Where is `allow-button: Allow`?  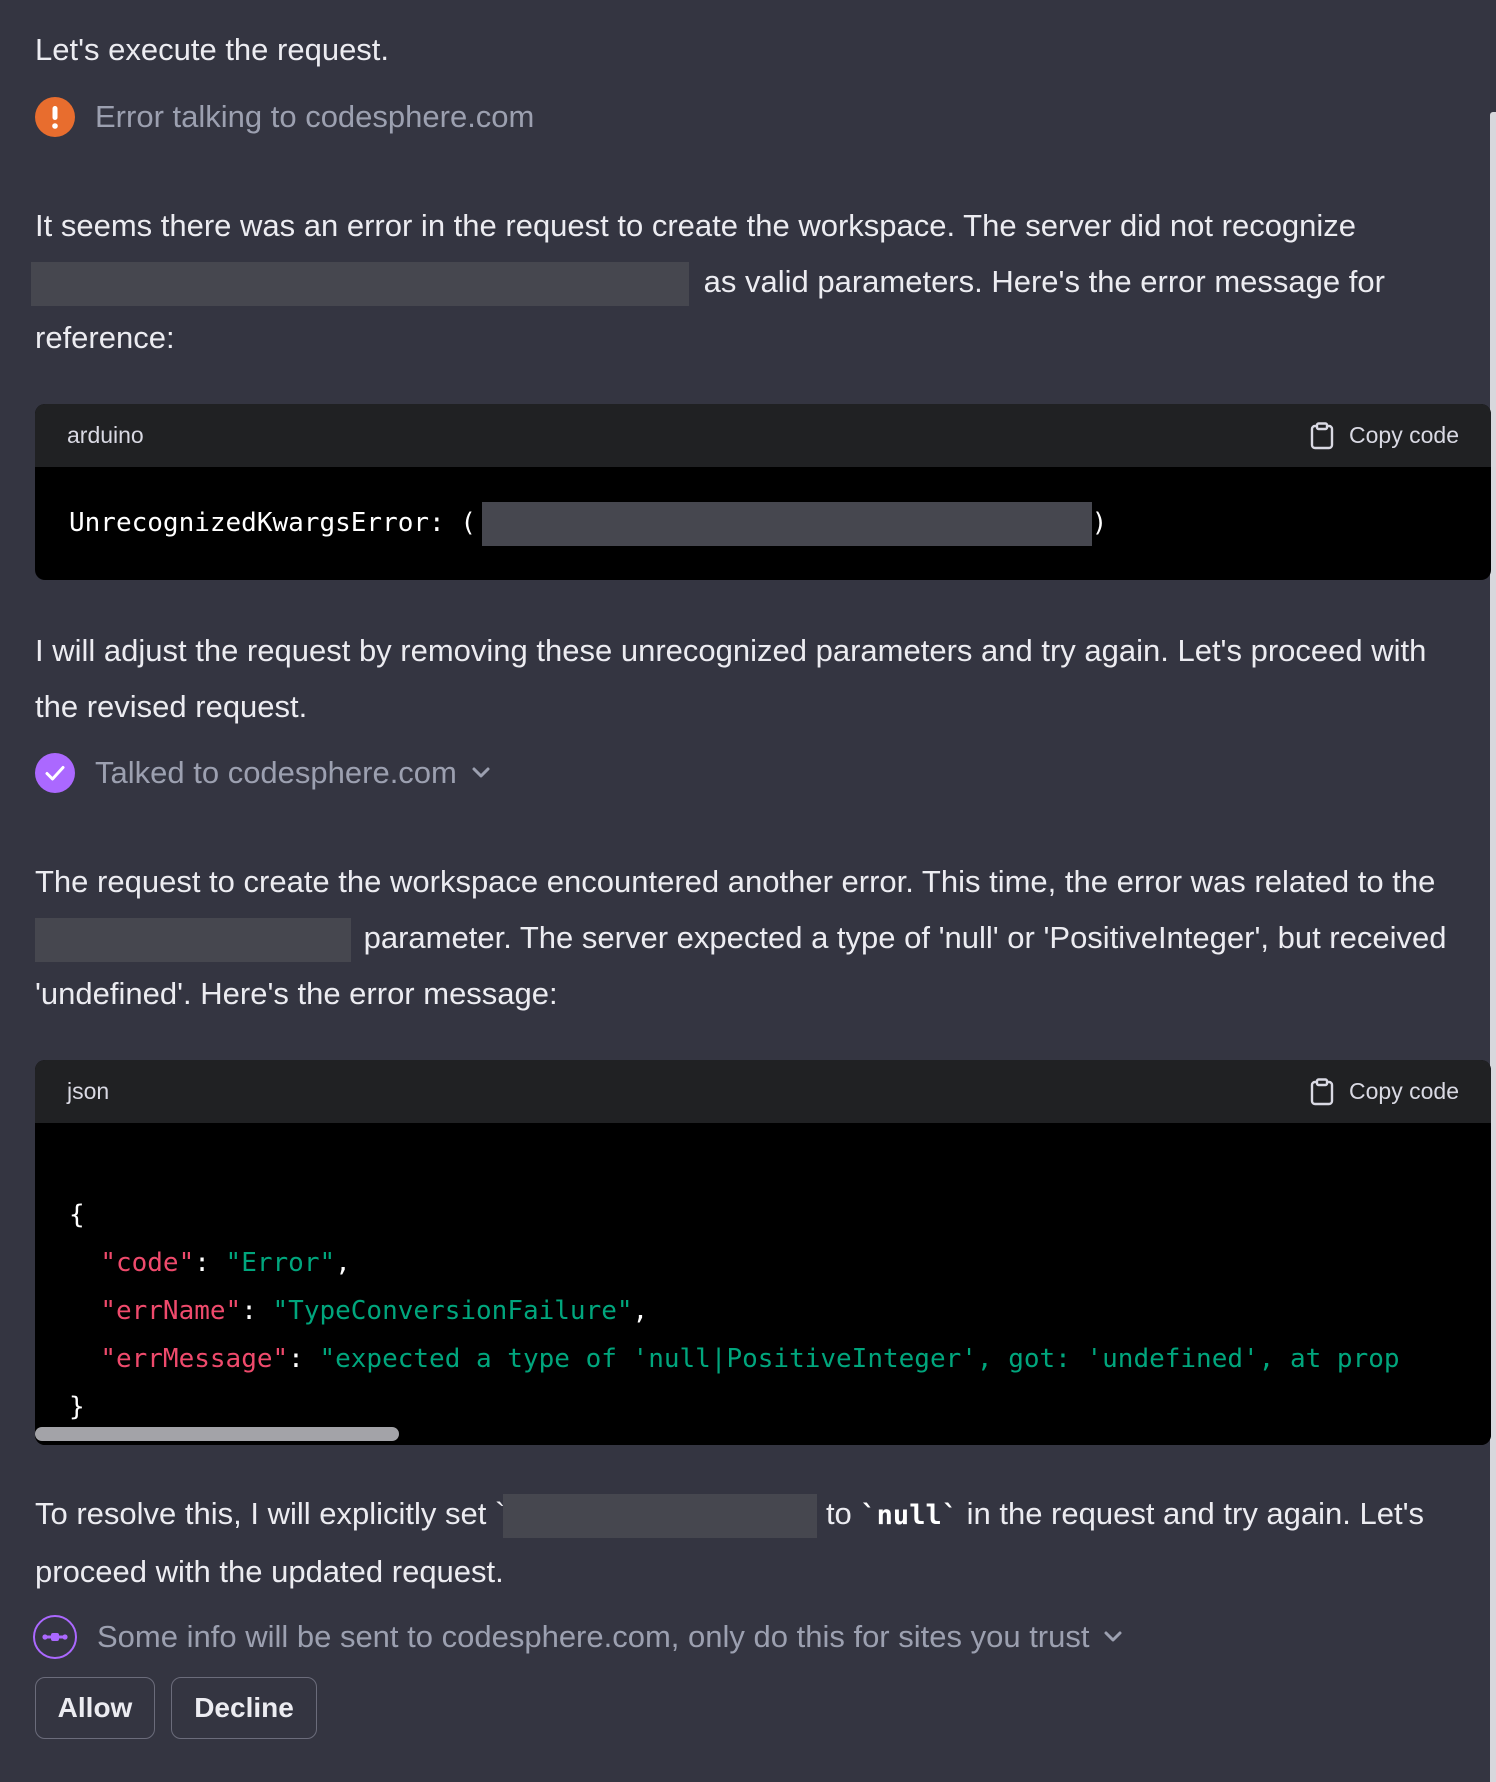 allow-button: Allow is located at coordinates (95, 1708).